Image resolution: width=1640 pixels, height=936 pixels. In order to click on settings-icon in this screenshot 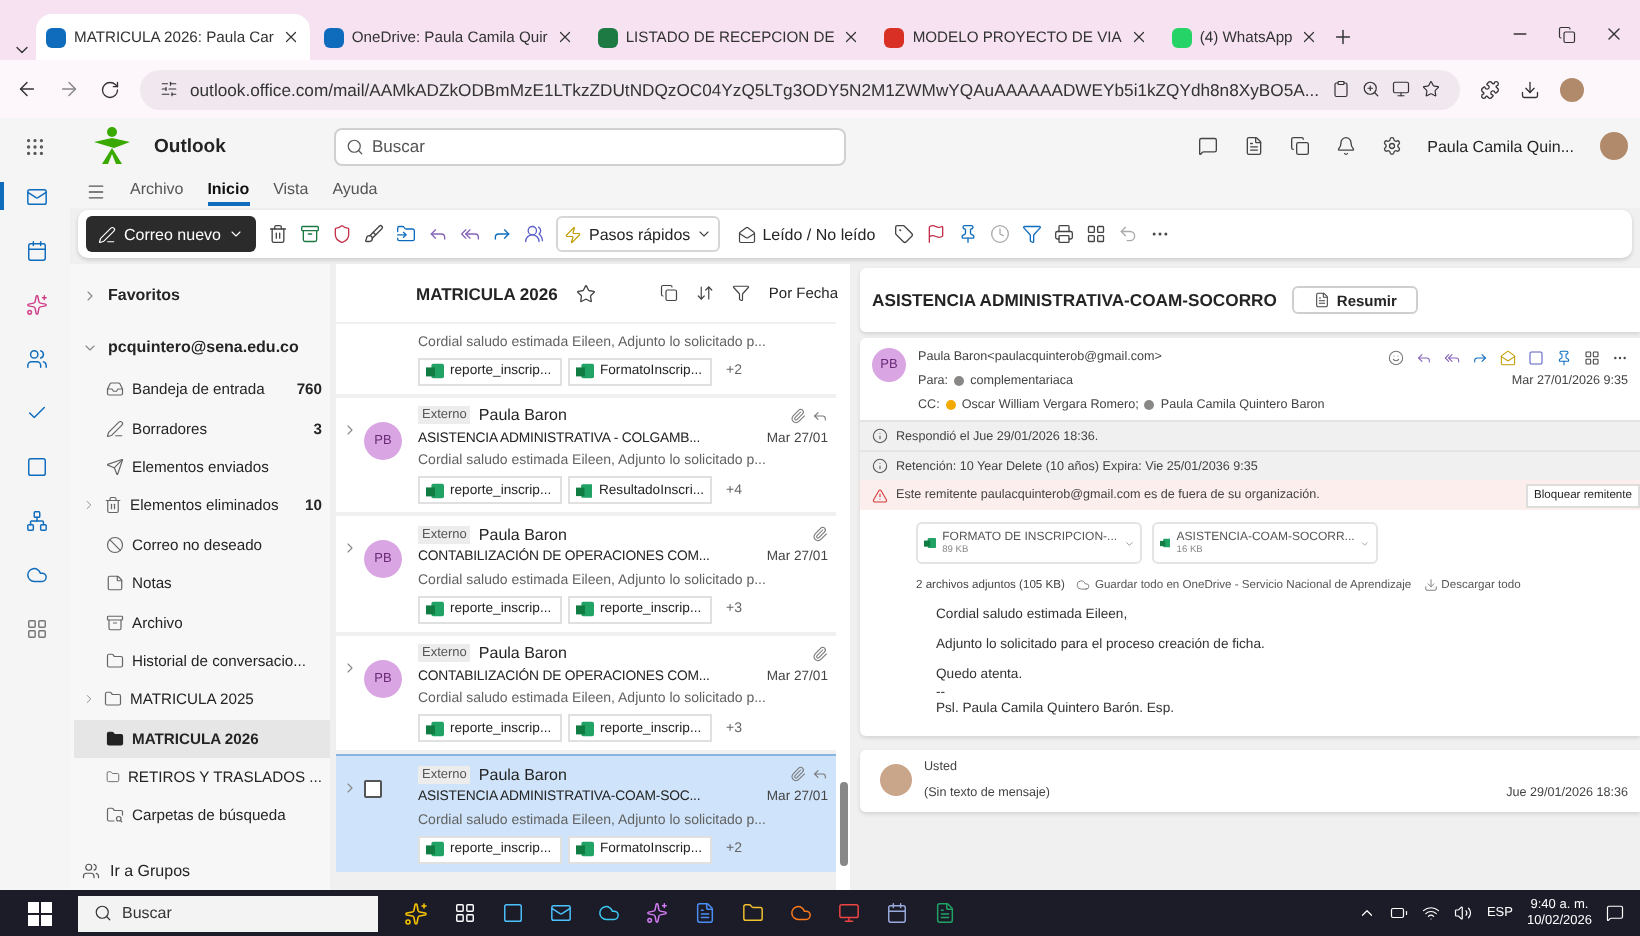, I will do `click(1391, 146)`.